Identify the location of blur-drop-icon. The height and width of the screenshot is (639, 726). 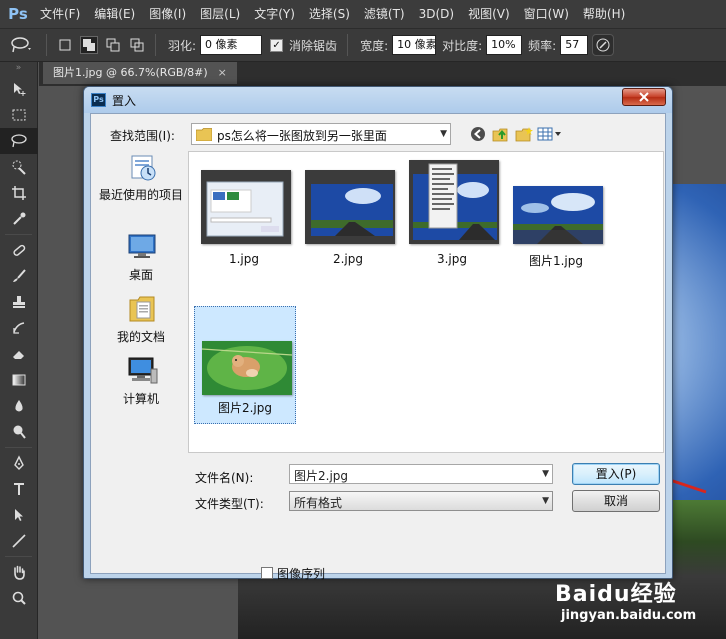
(19, 406).